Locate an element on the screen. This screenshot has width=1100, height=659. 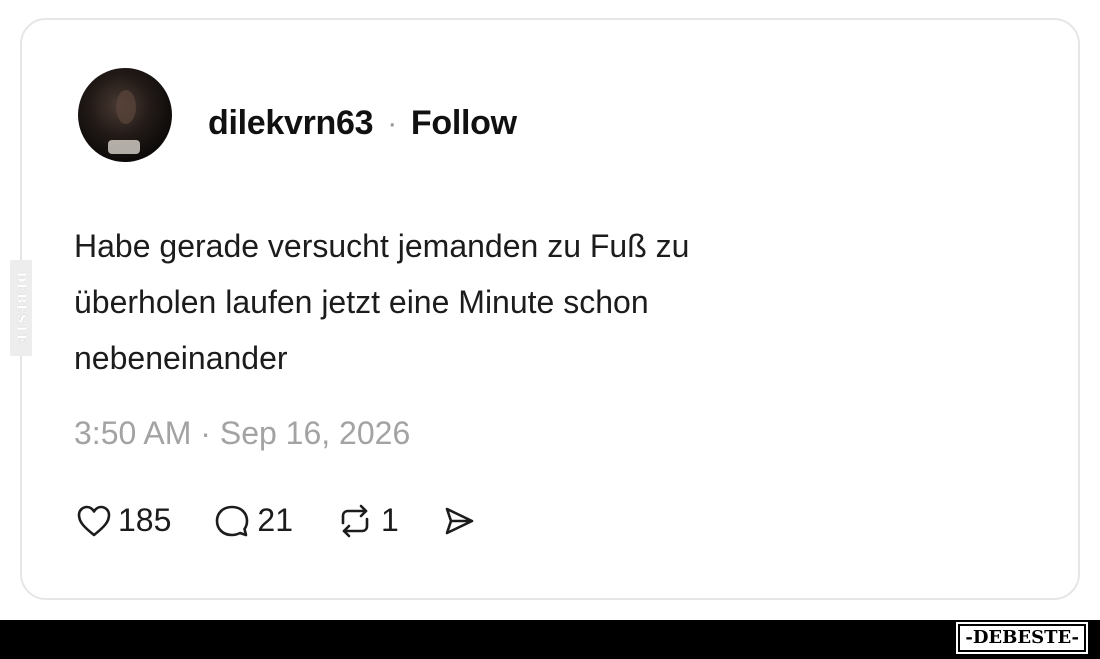
like-button: 185 is located at coordinates (123, 520).